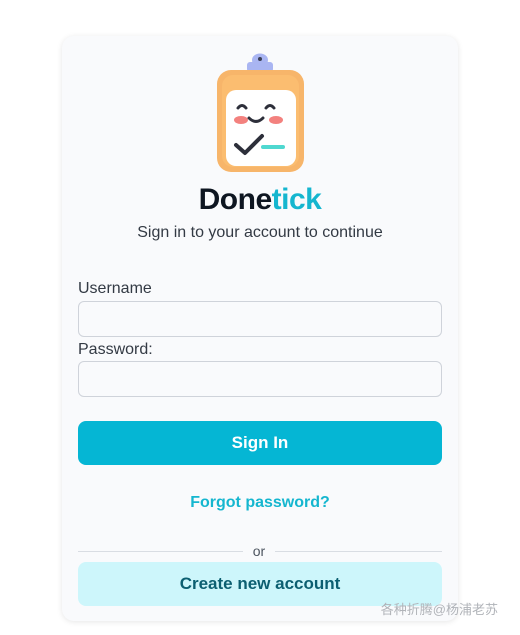 This screenshot has width=520, height=635. What do you see at coordinates (260, 503) in the screenshot?
I see `forgot-password-link: Forgot password?` at bounding box center [260, 503].